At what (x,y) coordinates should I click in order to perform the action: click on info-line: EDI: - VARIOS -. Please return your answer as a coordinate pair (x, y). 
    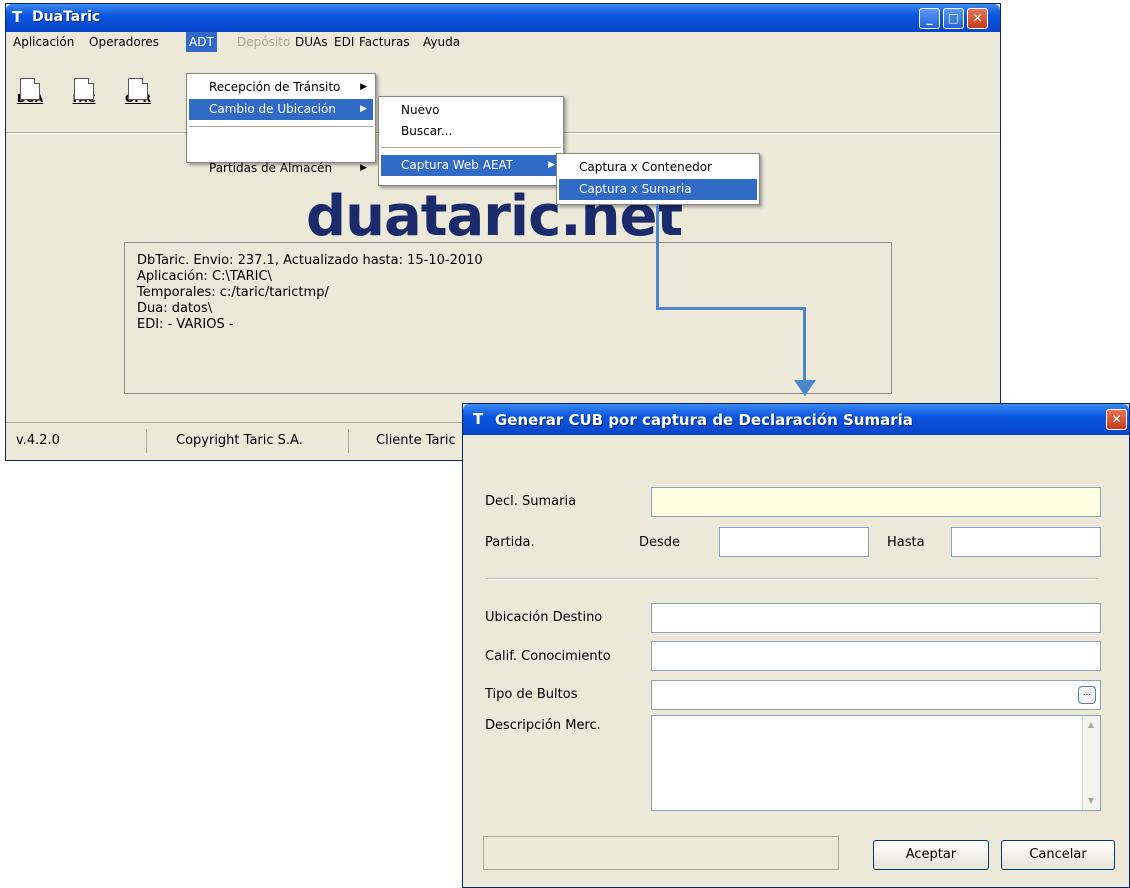
    Looking at the image, I should click on (185, 324).